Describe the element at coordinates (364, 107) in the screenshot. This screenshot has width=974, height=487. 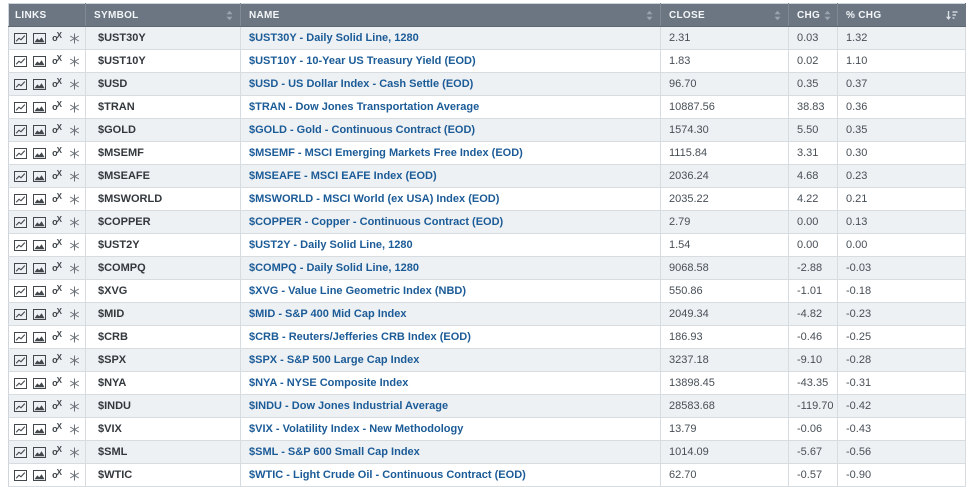
I see `chart-name-link: $TRAN - Dow Jones Transportation Average` at that location.